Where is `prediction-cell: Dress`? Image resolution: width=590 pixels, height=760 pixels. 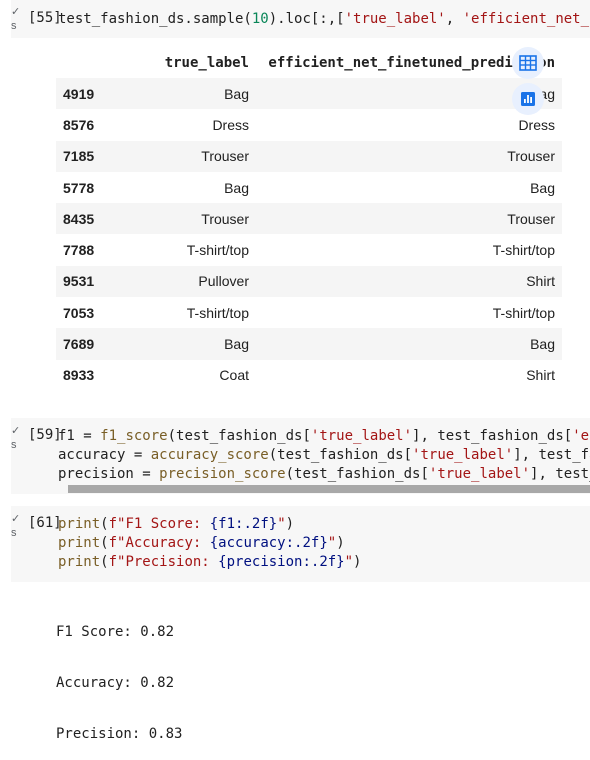 prediction-cell: Dress is located at coordinates (536, 124).